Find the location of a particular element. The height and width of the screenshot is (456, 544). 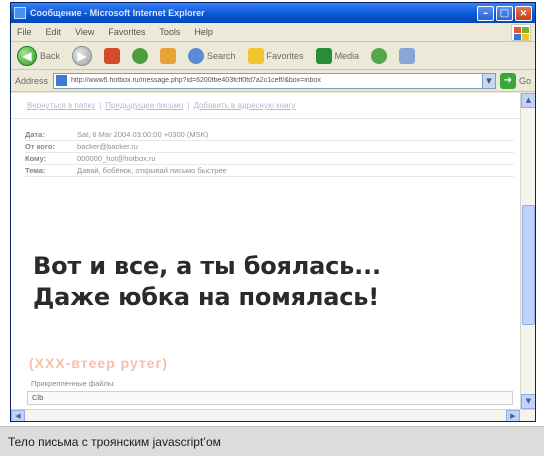

go-button: ➜ Go is located at coordinates (515, 80).